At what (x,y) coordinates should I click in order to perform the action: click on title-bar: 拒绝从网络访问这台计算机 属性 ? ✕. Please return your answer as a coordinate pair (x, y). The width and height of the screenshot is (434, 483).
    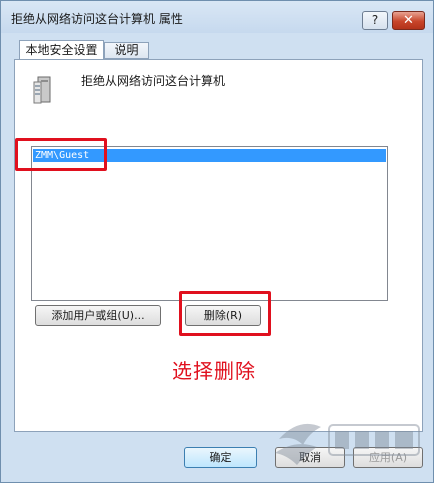
    Looking at the image, I should click on (217, 17).